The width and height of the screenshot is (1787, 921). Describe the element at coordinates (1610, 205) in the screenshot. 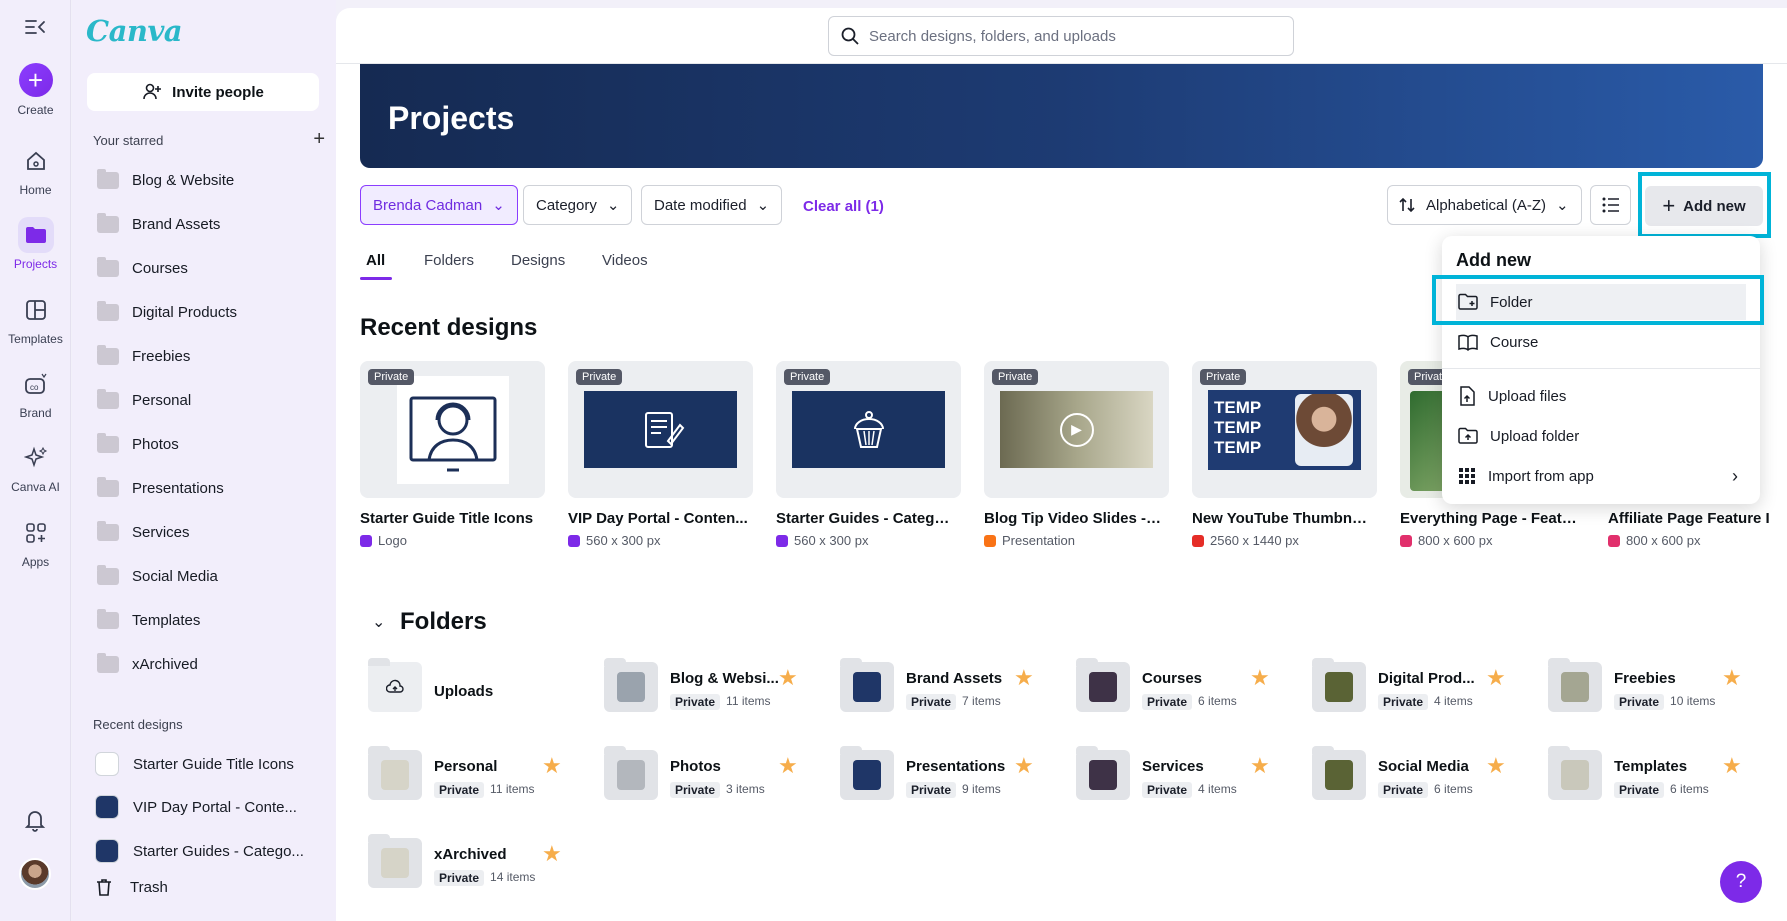

I see `list-view-button` at that location.